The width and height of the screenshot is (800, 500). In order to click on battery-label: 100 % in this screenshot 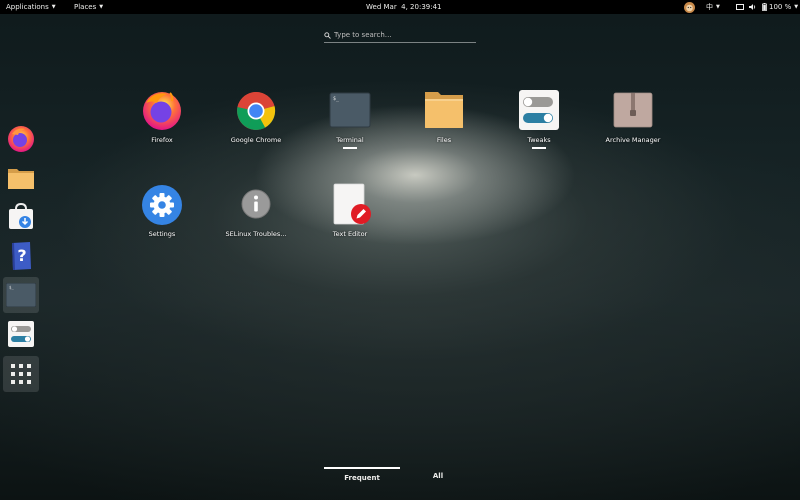, I will do `click(780, 7)`.